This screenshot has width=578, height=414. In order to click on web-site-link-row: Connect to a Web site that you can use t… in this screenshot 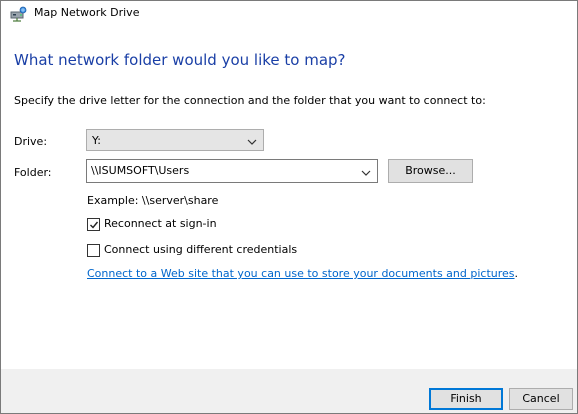, I will do `click(302, 273)`.